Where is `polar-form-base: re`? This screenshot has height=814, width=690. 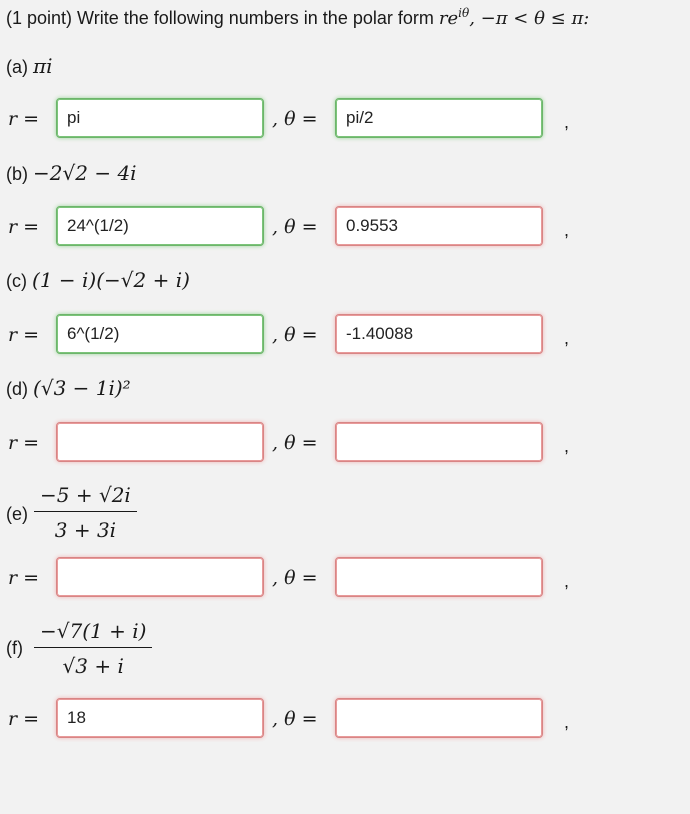
polar-form-base: re is located at coordinates (448, 18).